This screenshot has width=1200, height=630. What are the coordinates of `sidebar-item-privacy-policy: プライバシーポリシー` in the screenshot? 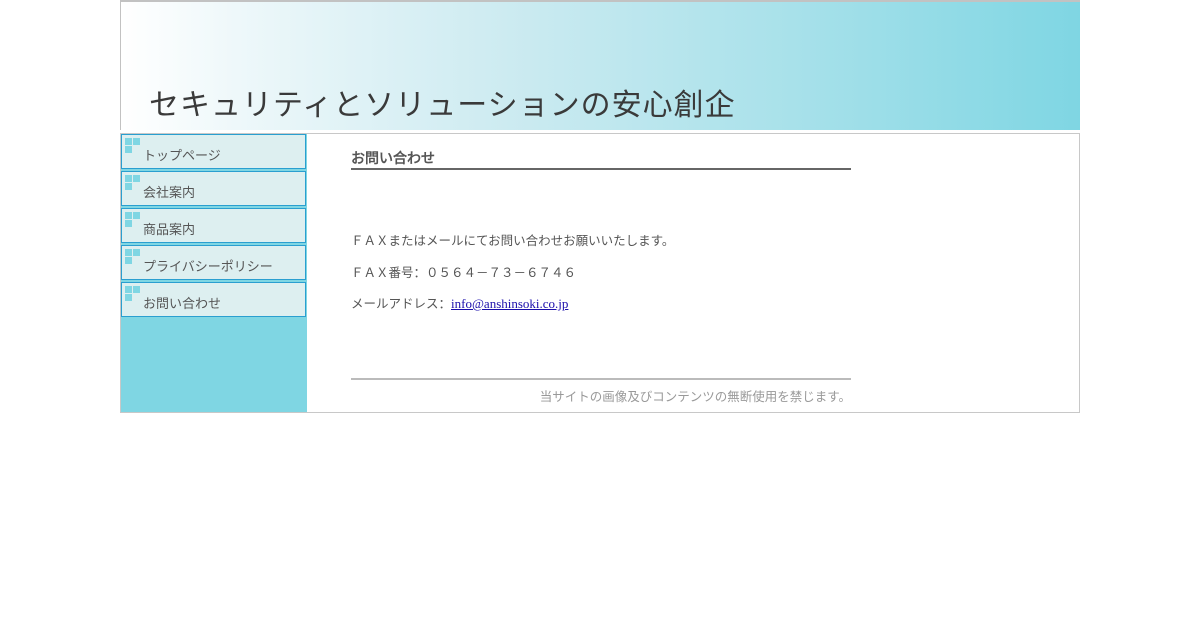 It's located at (213, 262).